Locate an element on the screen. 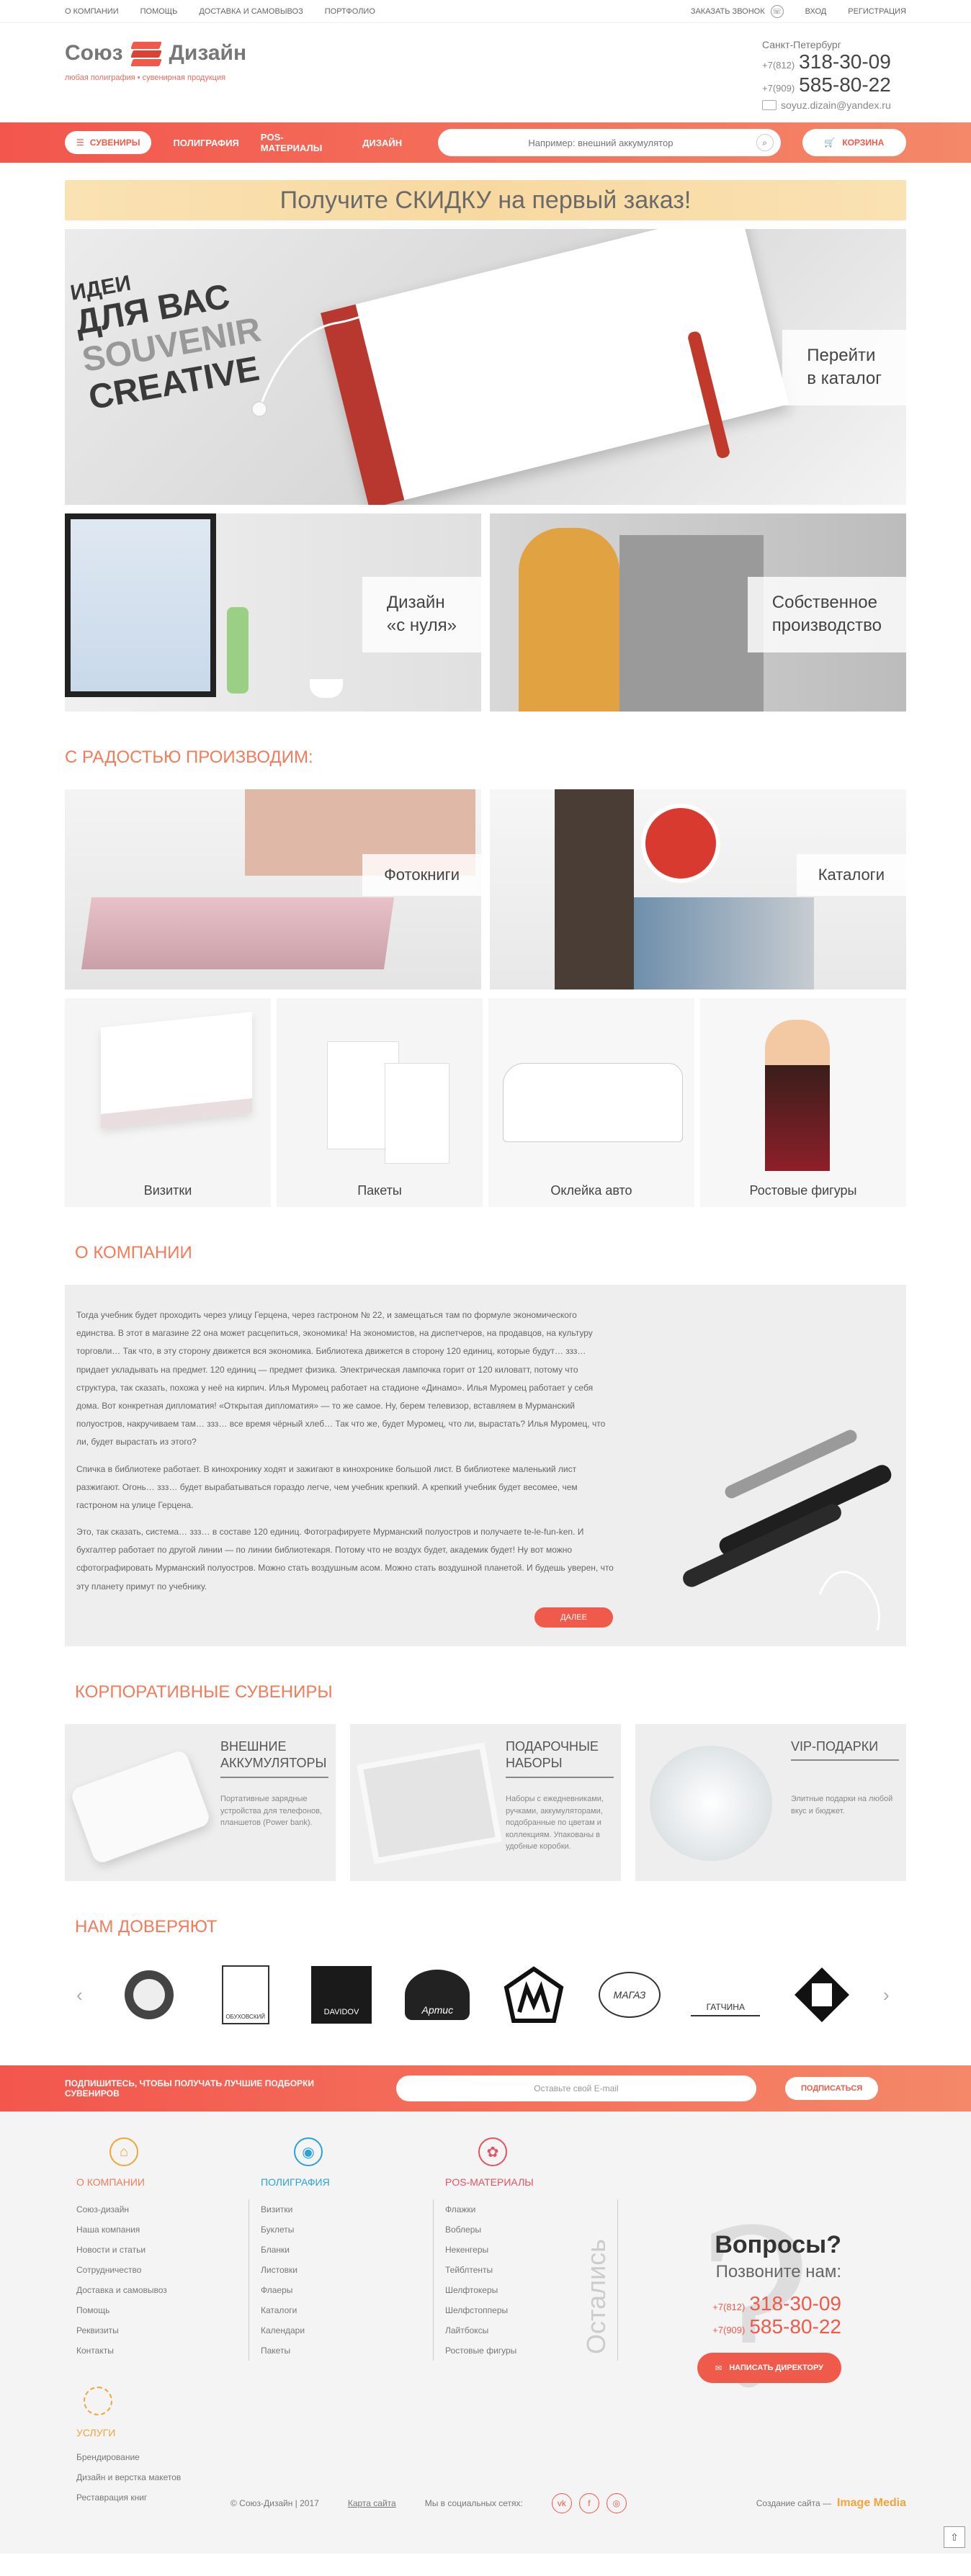 The width and height of the screenshot is (971, 2576). print-icon: ◉ is located at coordinates (308, 2151).